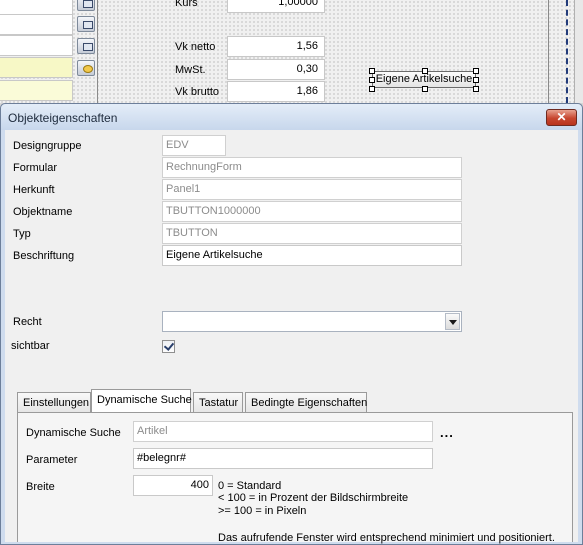 This screenshot has width=583, height=545. Describe the element at coordinates (218, 402) in the screenshot. I see `tab-tastatur: Tastatur` at that location.